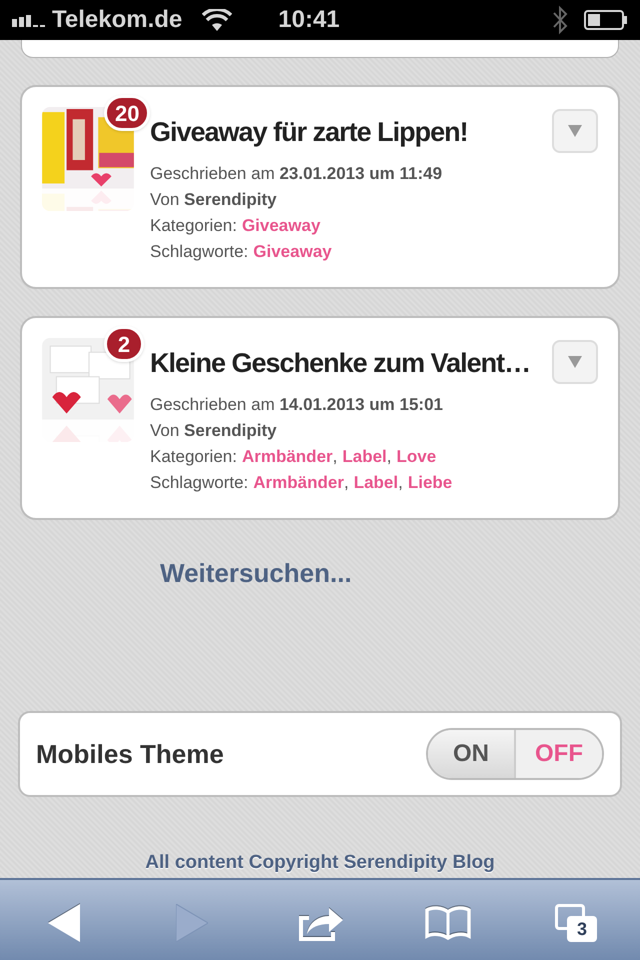 This screenshot has height=960, width=640. Describe the element at coordinates (560, 20) in the screenshot. I see `bluetooth-icon` at that location.